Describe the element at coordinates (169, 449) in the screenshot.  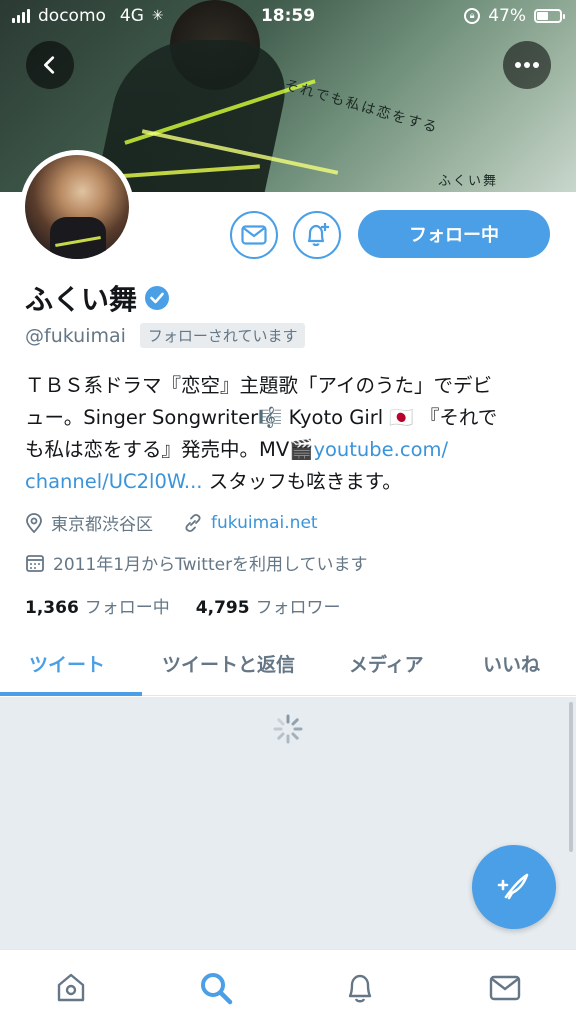
I see `bio-line: も私は恋をする』発売中。MV🎬` at that location.